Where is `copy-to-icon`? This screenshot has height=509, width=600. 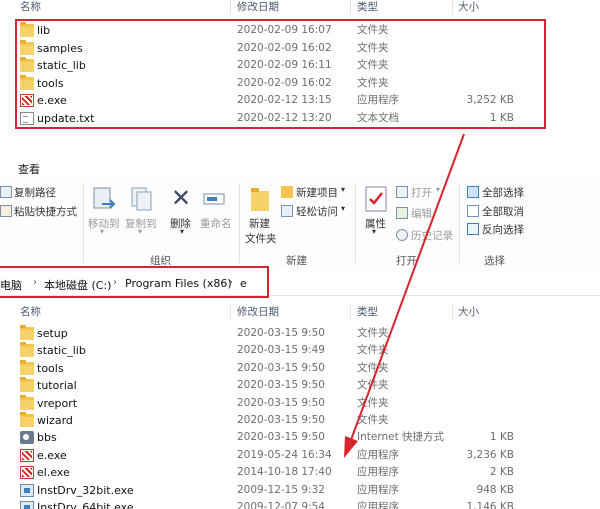
copy-to-icon is located at coordinates (141, 199).